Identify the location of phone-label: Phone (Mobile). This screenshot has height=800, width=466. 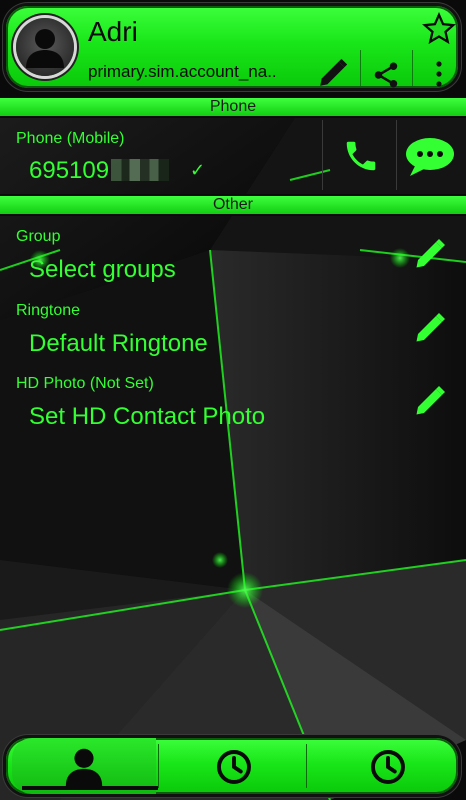
(70, 138).